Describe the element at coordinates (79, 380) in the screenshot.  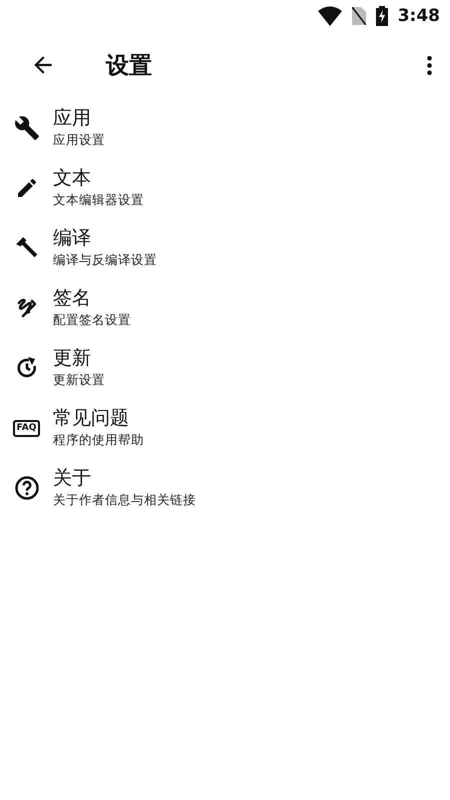
I see `setting-subtitle: 更新设置` at that location.